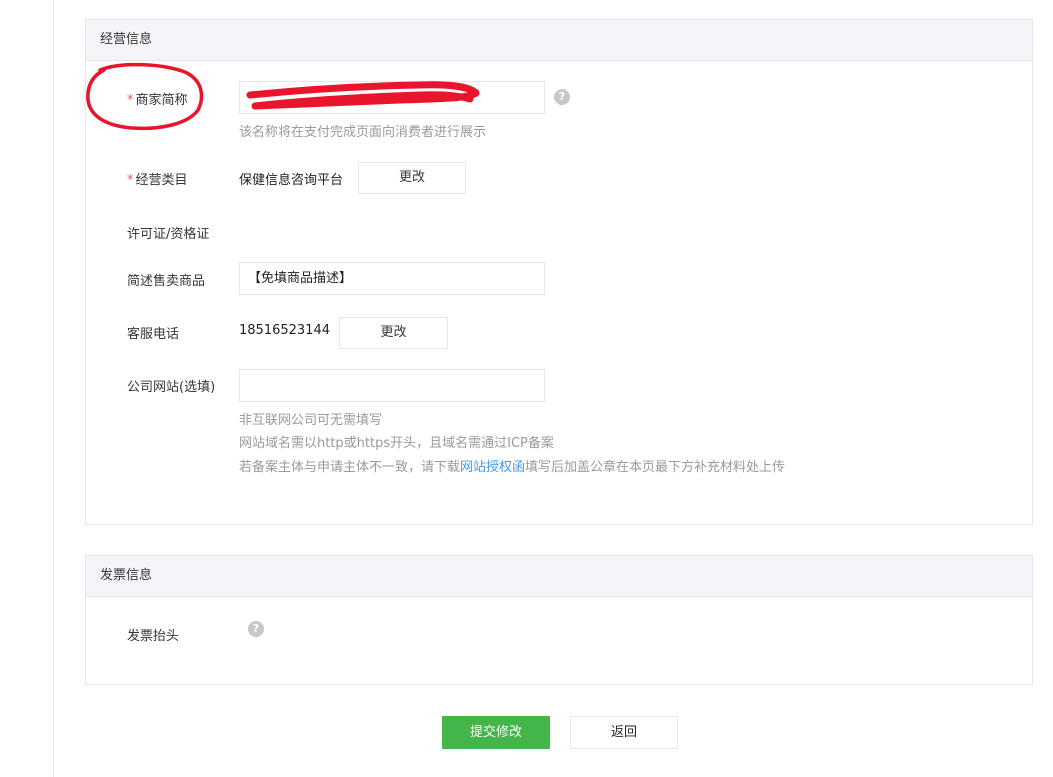 This screenshot has width=1053, height=777. Describe the element at coordinates (311, 420) in the screenshot. I see `website-hint-1: 非互联网公司可无需填写` at that location.